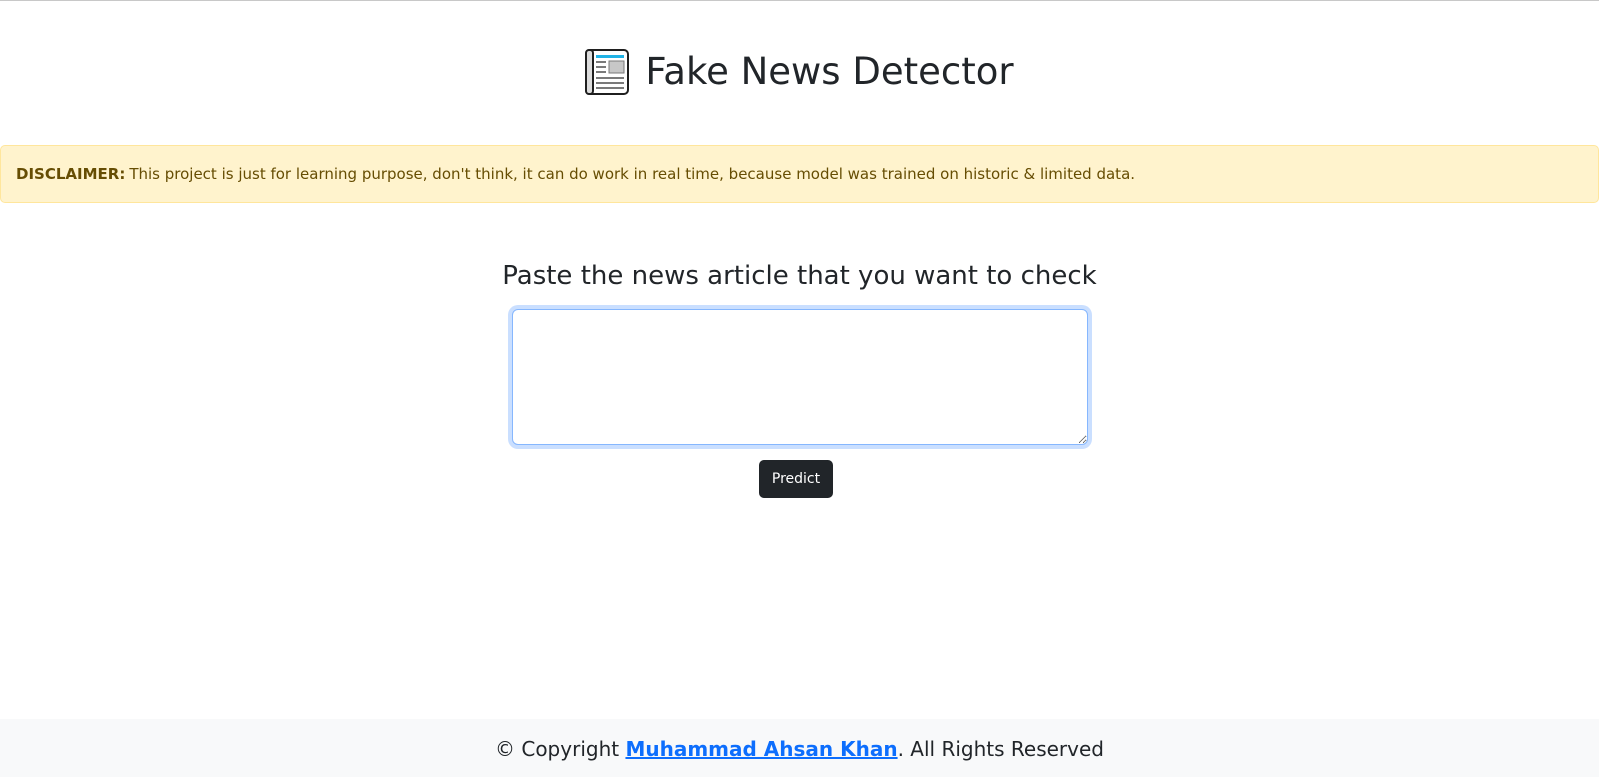 This screenshot has width=1599, height=777. I want to click on author-link: Muhammad Ahsan Khan, so click(761, 749).